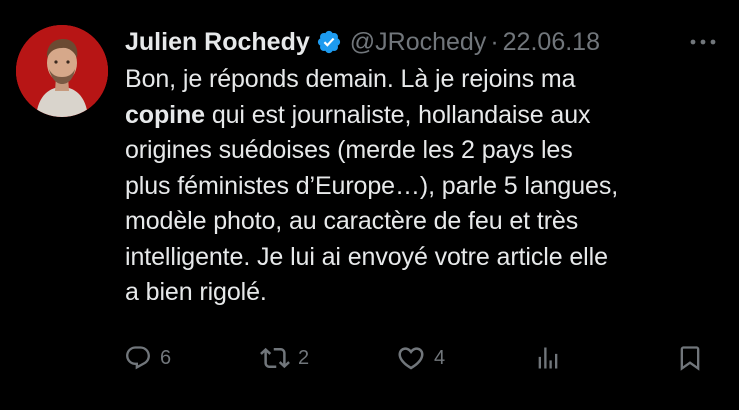  I want to click on tweet-text-line: Bon, je réponds demain. Là je rejoins ma, so click(350, 79).